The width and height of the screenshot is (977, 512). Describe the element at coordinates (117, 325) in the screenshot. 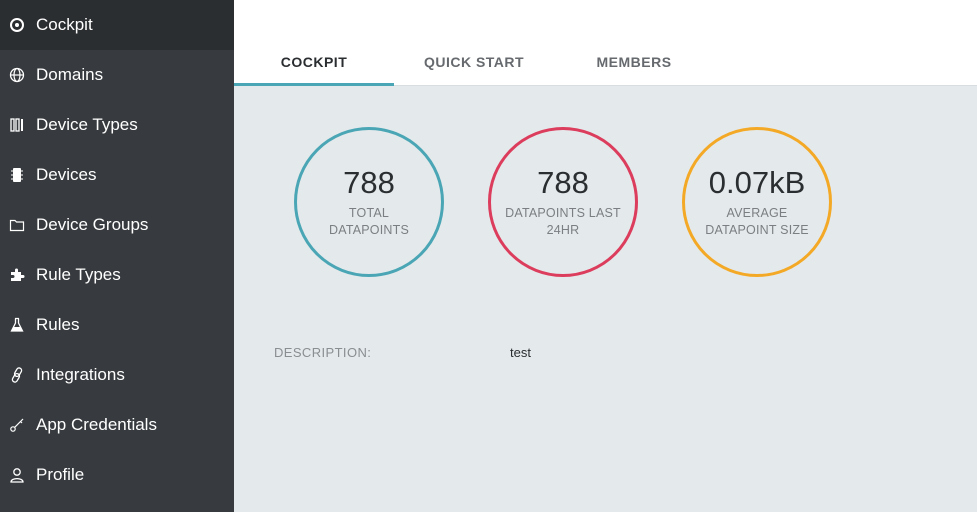

I see `sidebar-item-rules: Rules` at that location.